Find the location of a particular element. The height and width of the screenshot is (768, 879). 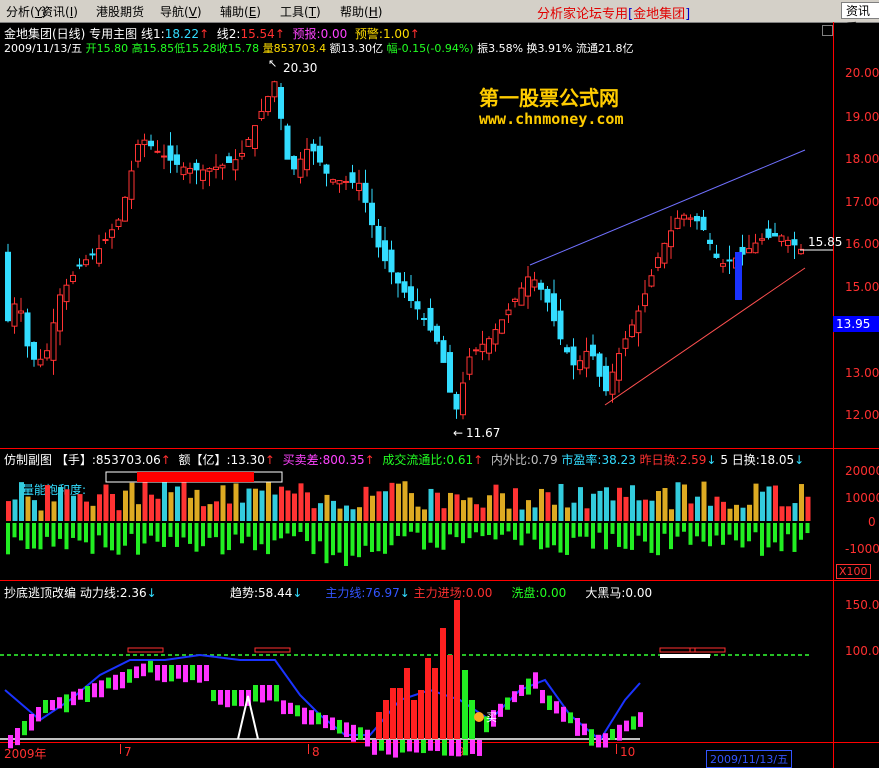

promo-banner: 分析家论坛专用[金地集团] is located at coordinates (613, 12).